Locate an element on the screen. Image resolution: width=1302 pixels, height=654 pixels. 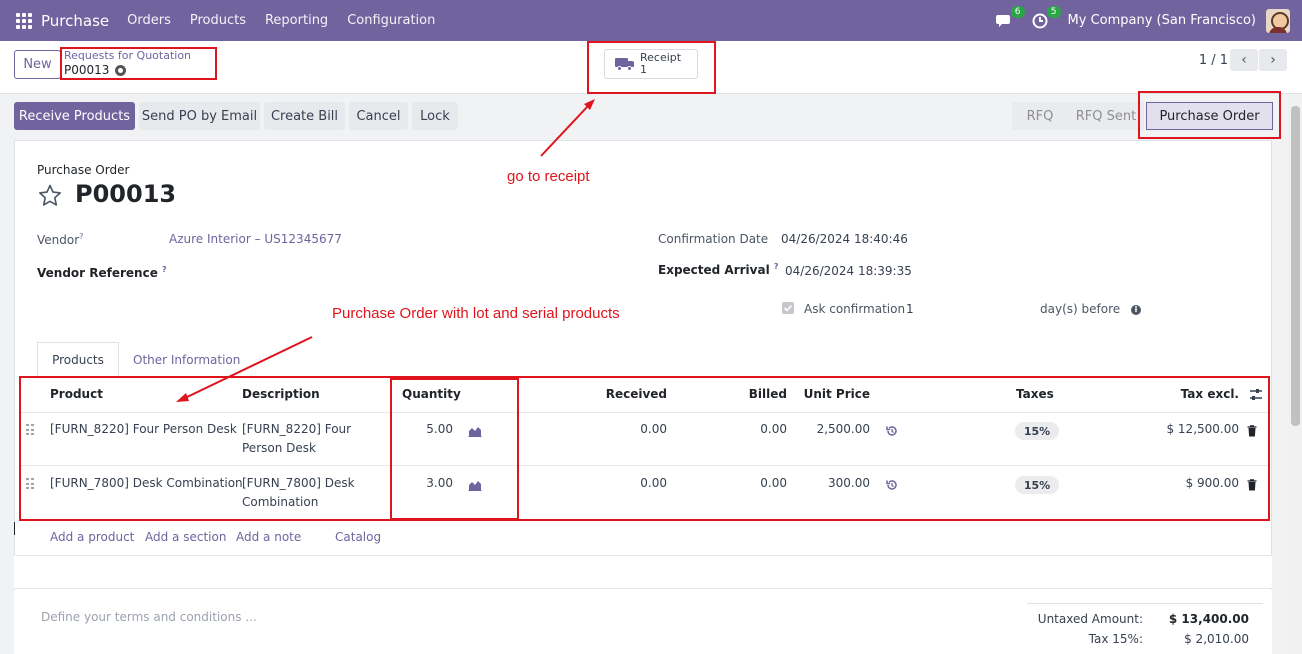
arrow-to-receipt is located at coordinates (564, 131).